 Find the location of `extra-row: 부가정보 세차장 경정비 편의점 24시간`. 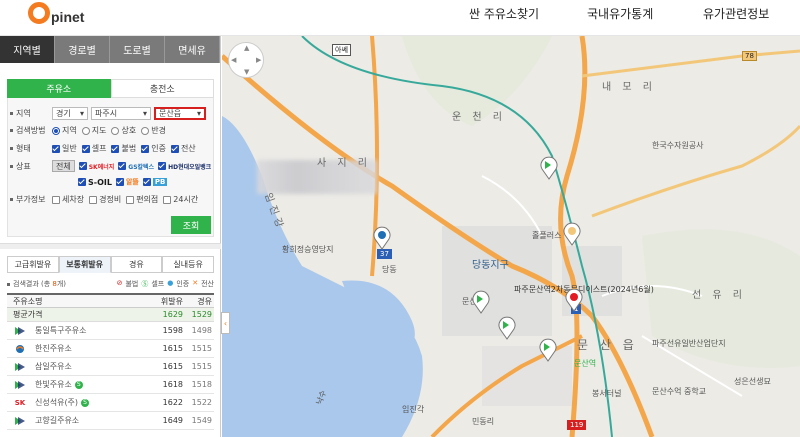

extra-row: 부가정보 세차장 경정비 편의점 24시간 is located at coordinates (106, 199).